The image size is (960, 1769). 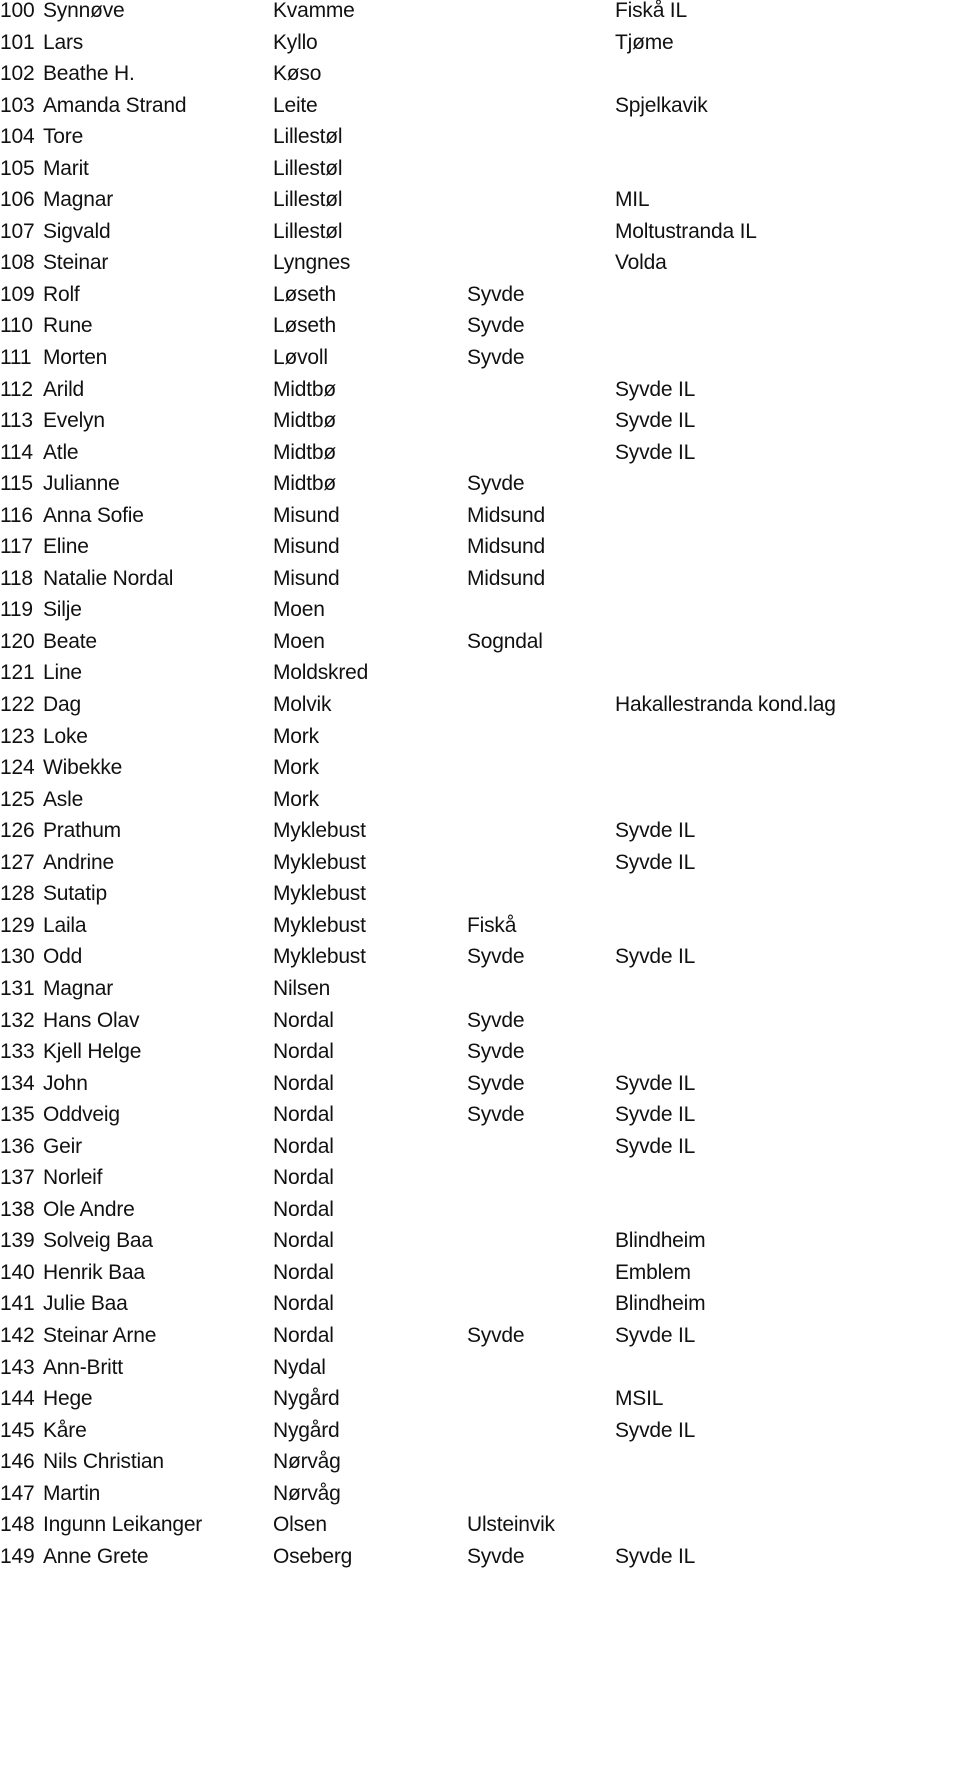 What do you see at coordinates (17, 1241) in the screenshot?
I see `participant-number: 139` at bounding box center [17, 1241].